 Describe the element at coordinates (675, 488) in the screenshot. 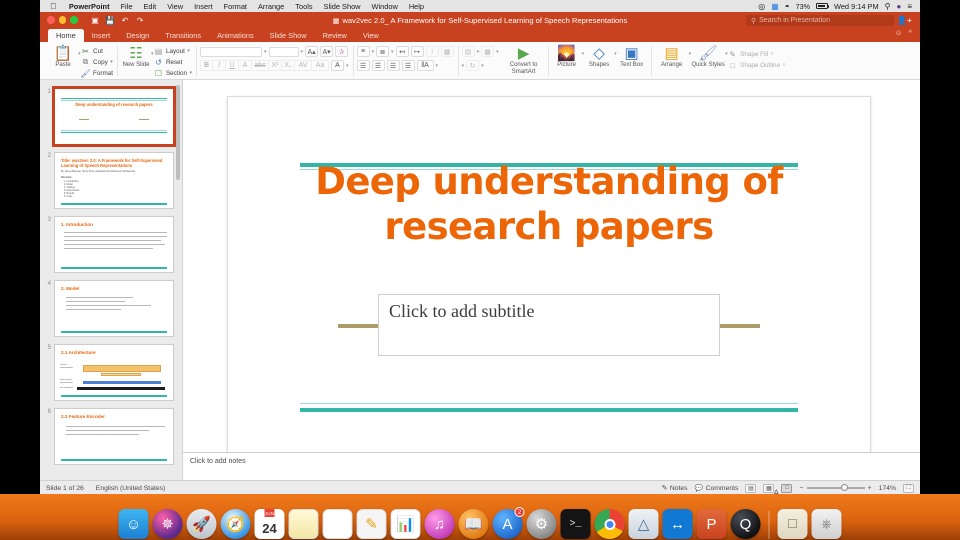

I see `notes-toggle-button: ✎ Notes` at that location.